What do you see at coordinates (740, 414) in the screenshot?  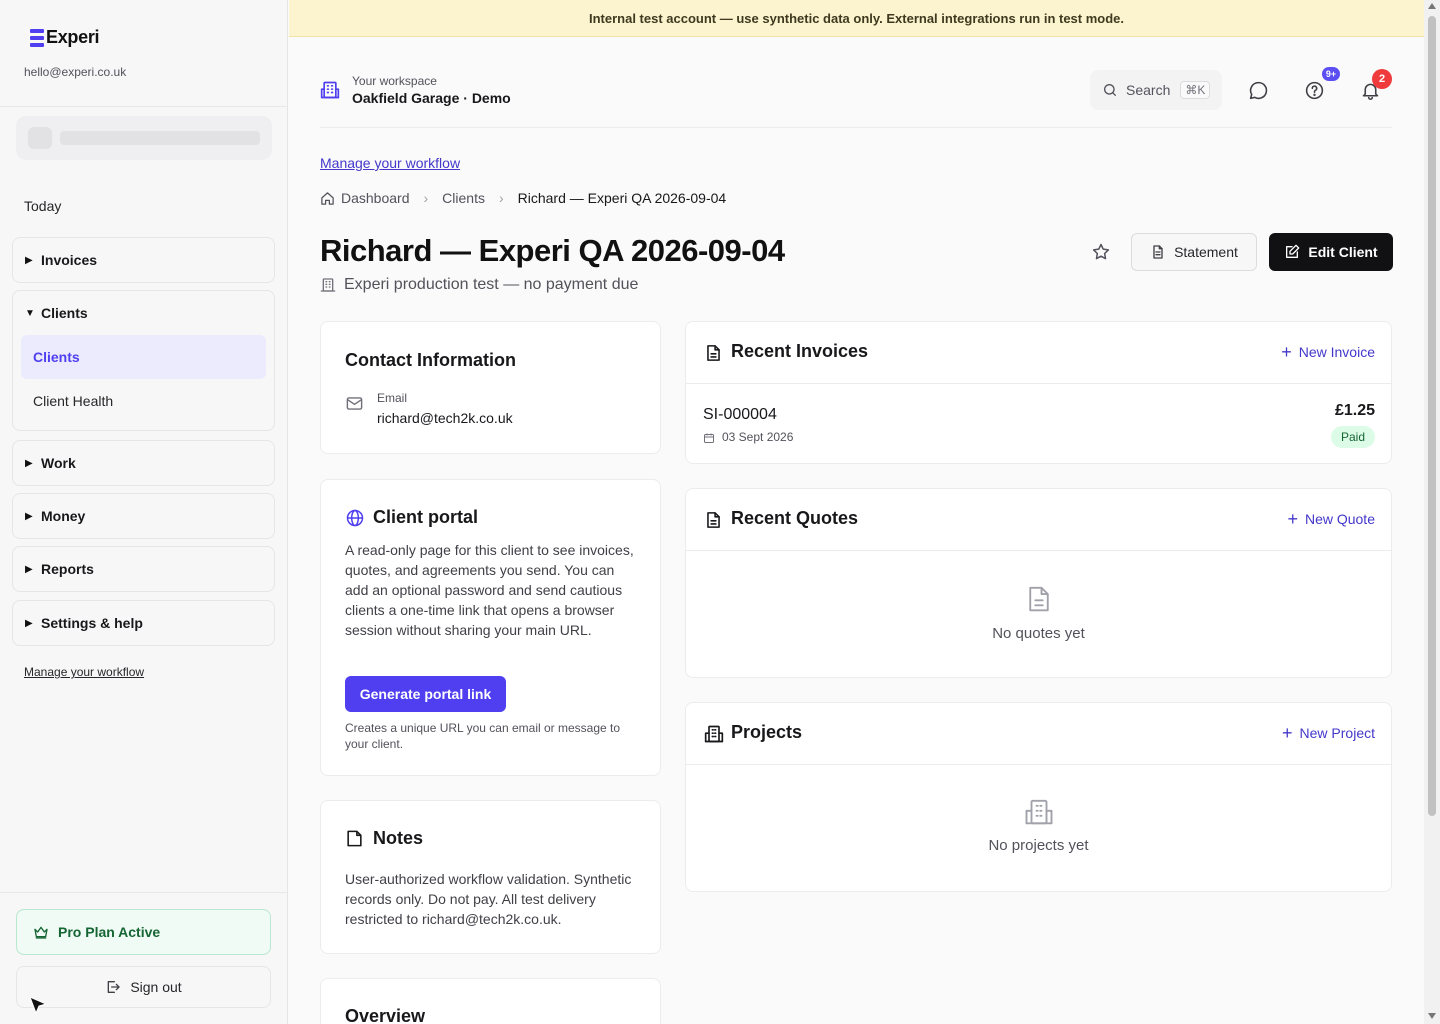 I see `invoice-number: SI-000004` at bounding box center [740, 414].